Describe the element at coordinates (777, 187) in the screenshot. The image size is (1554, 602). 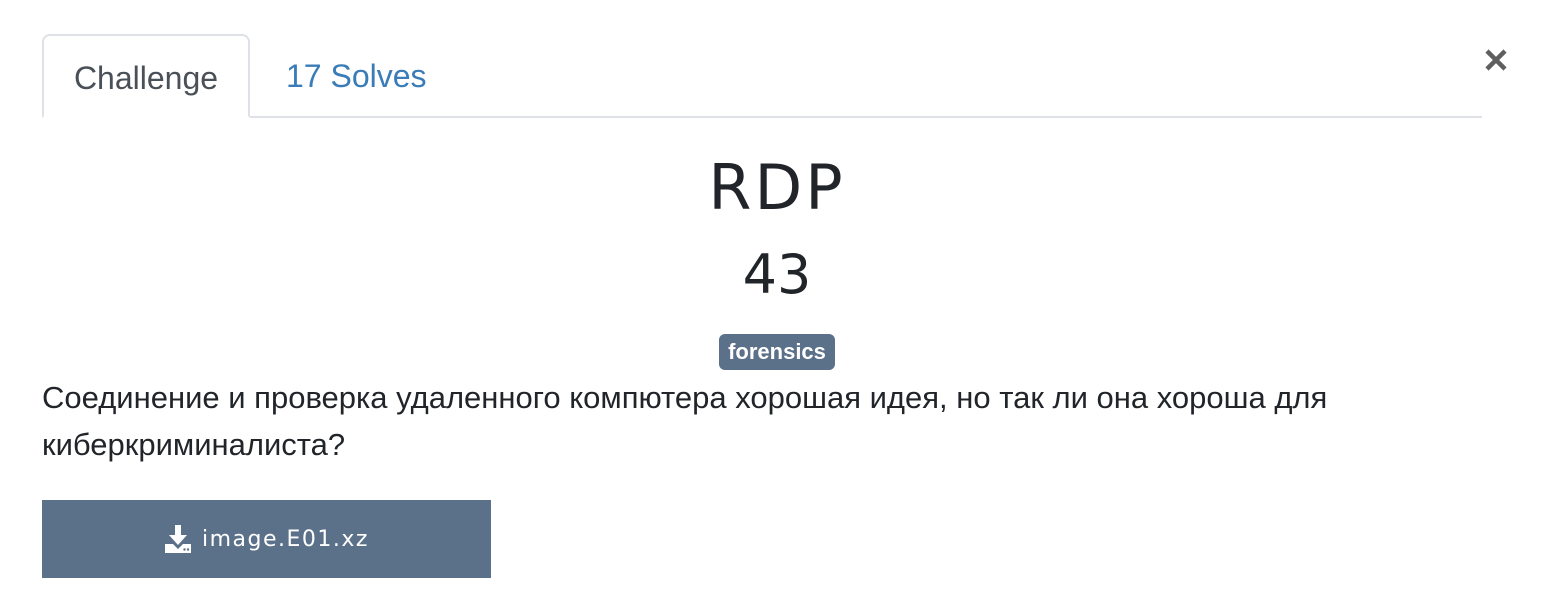
I see `challenge-name: RDP` at that location.